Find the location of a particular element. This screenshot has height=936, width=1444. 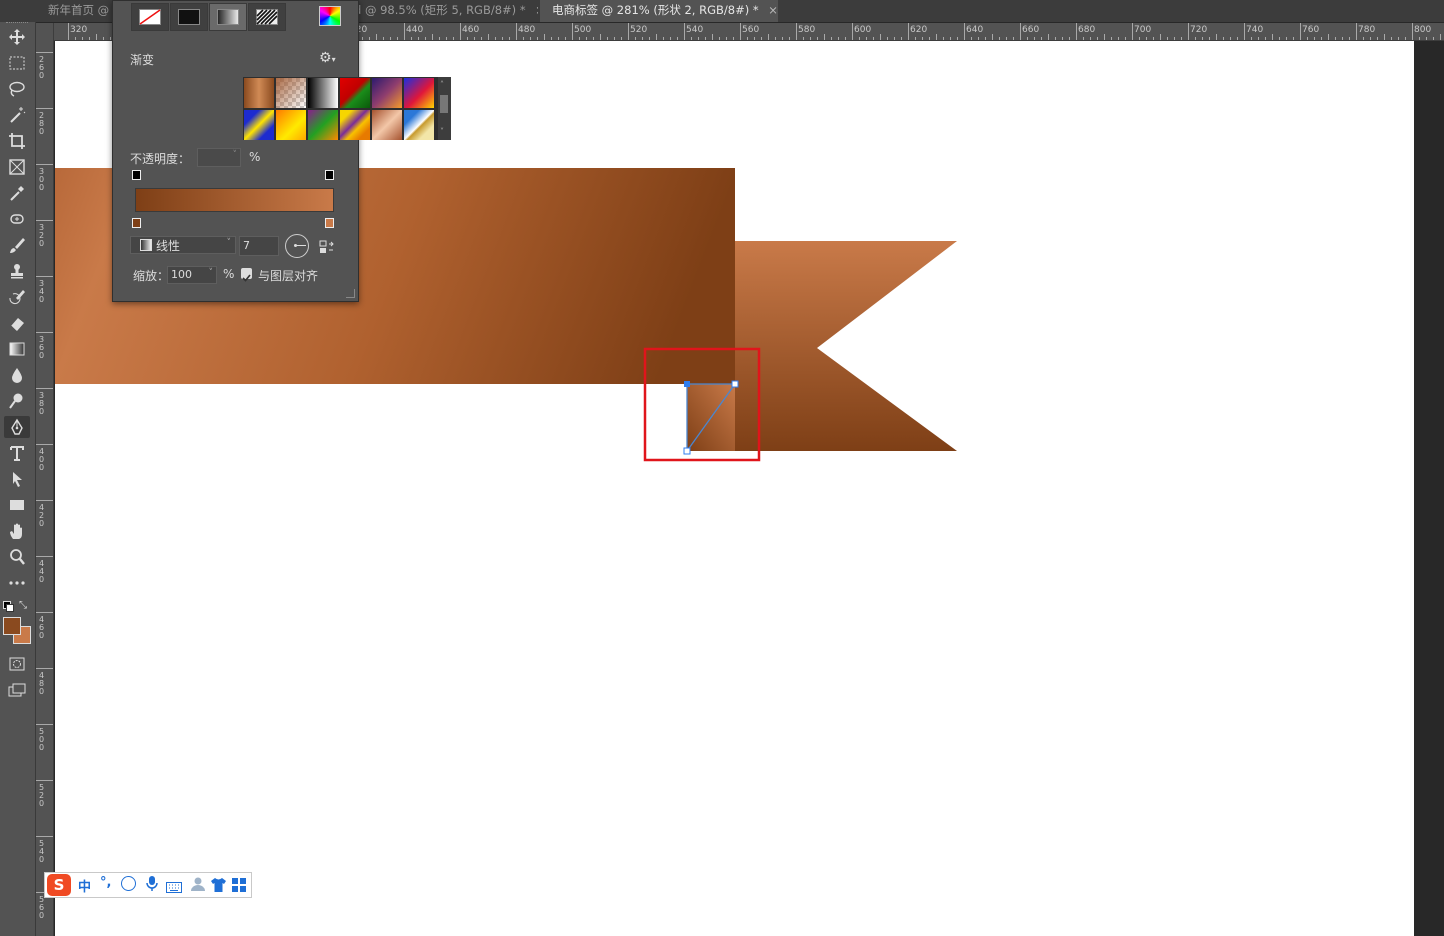

hand-tool is located at coordinates (17, 531).